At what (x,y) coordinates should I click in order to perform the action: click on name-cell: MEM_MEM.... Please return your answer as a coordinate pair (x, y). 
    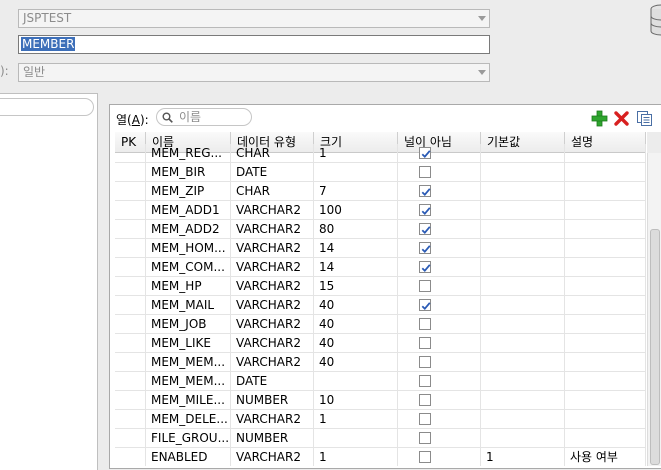
    Looking at the image, I should click on (188, 381).